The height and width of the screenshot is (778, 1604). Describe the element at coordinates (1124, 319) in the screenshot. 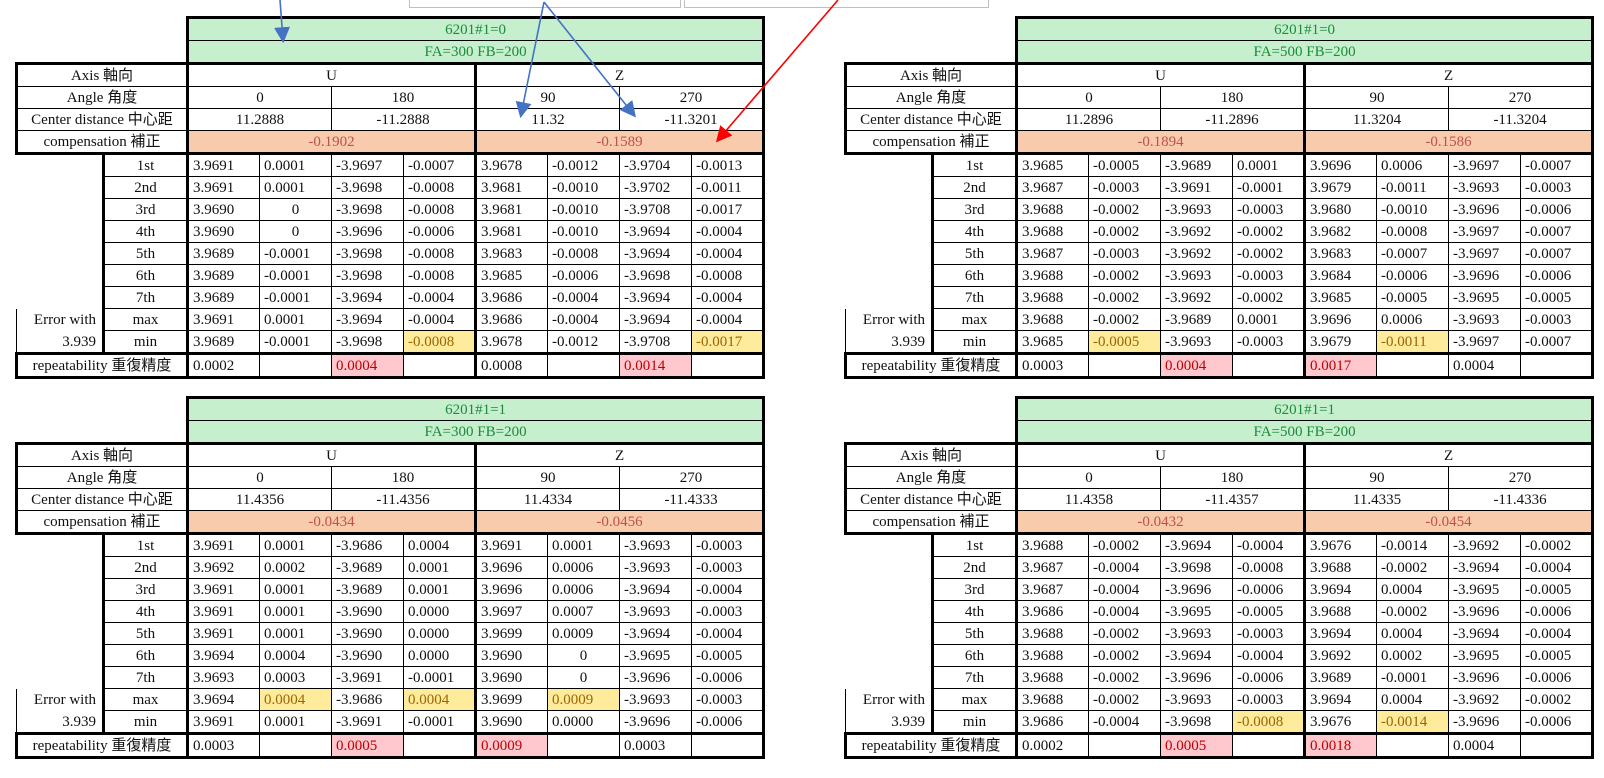

I see `max-cell: -0.0002` at that location.